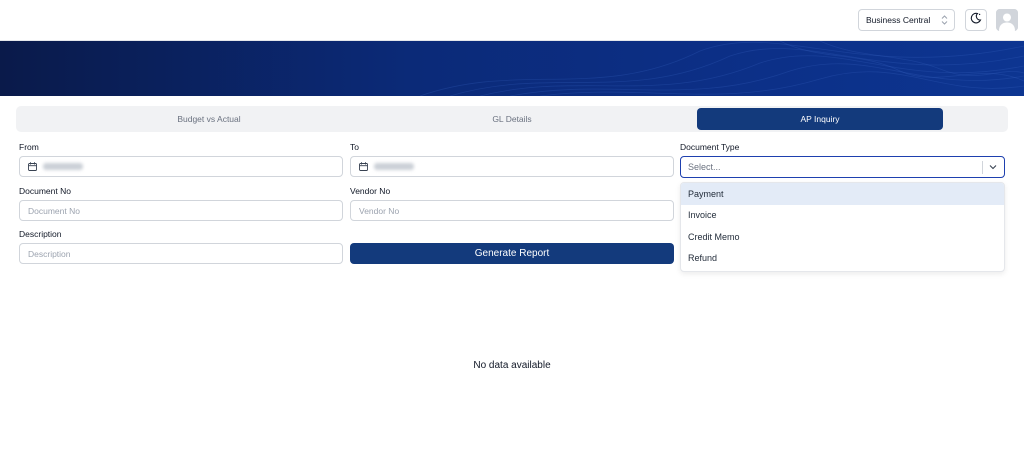 The width and height of the screenshot is (1024, 454). Describe the element at coordinates (842, 216) in the screenshot. I see `menu-item-invoice: Invoice` at that location.